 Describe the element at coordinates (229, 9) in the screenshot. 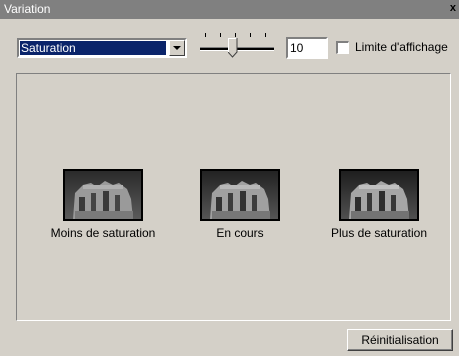

I see `title-bar: Variation x` at that location.